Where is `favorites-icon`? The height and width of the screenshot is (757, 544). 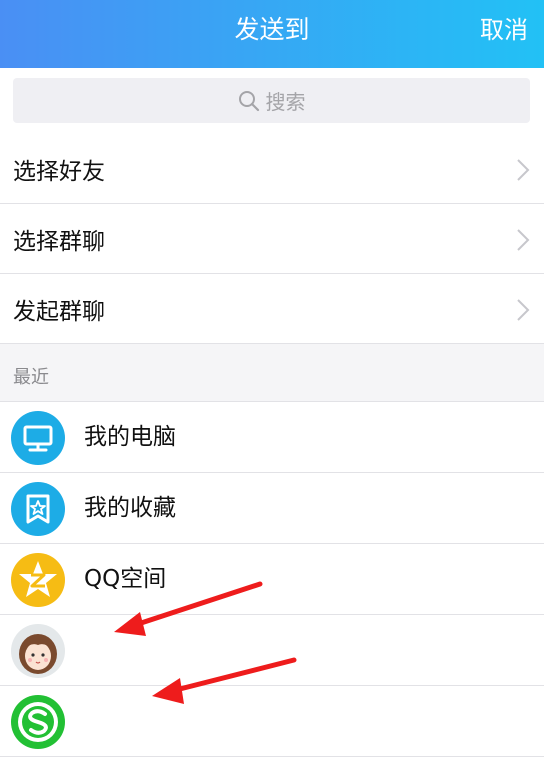 favorites-icon is located at coordinates (38, 509).